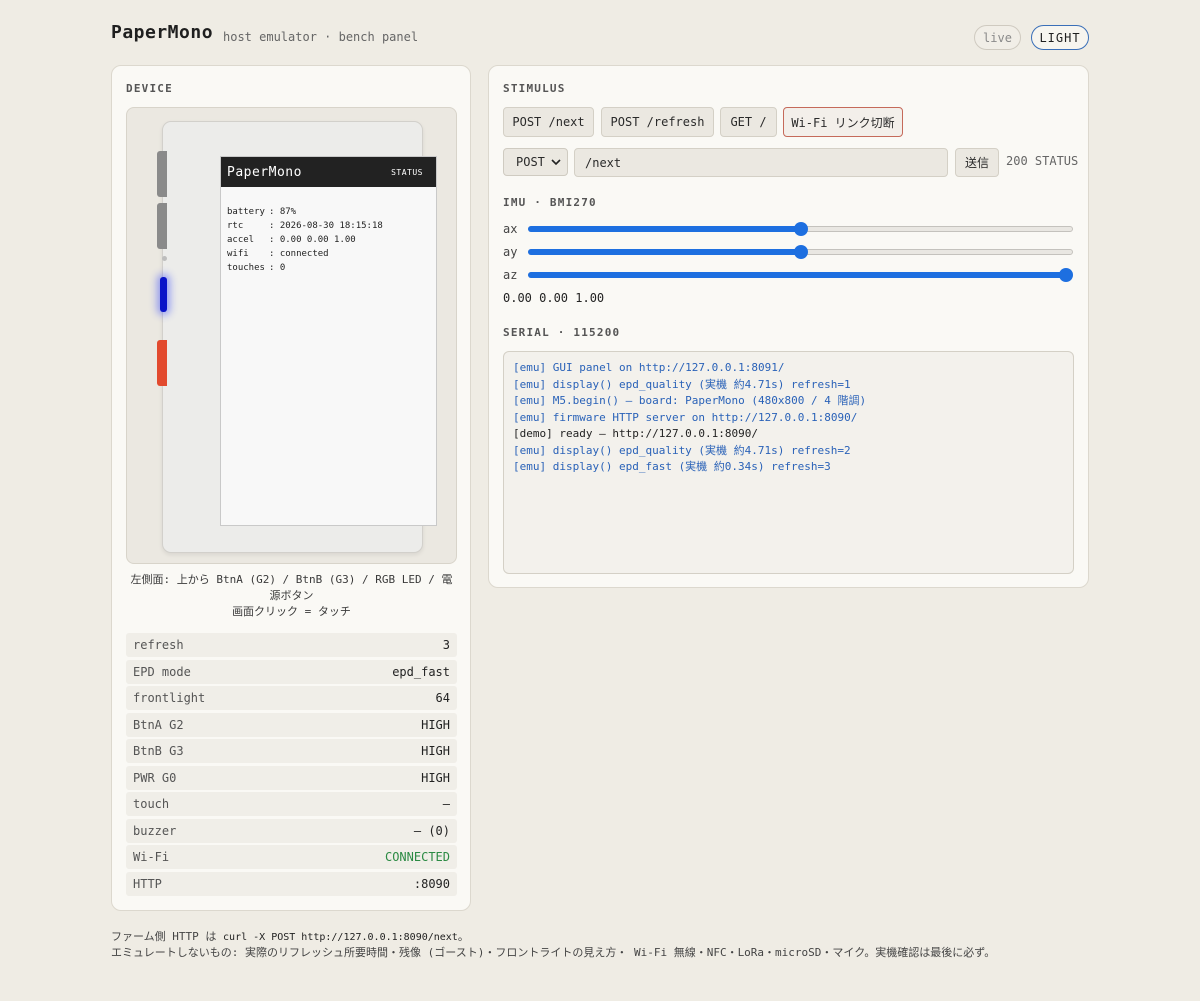 The width and height of the screenshot is (1200, 1001). What do you see at coordinates (530, 162) in the screenshot?
I see `http-method-value: POST` at bounding box center [530, 162].